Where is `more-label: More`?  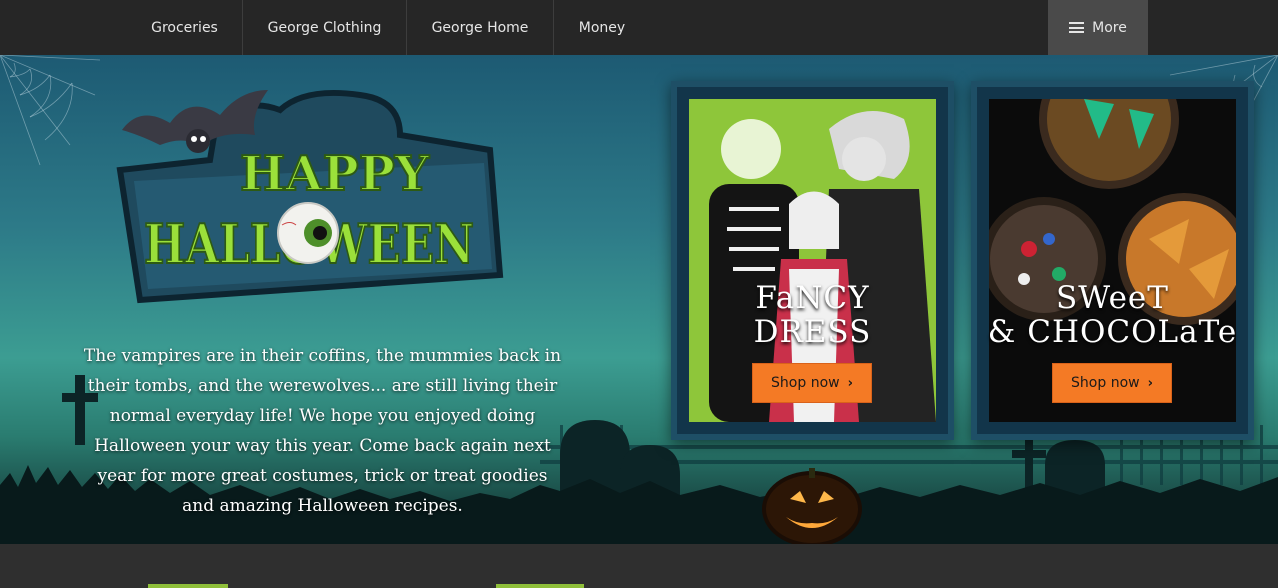
more-label: More is located at coordinates (1109, 27).